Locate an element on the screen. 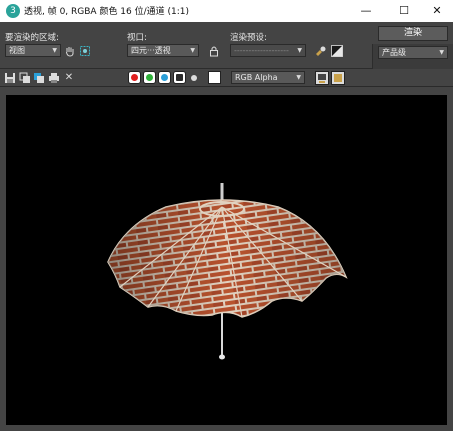  lock-icon is located at coordinates (214, 51).